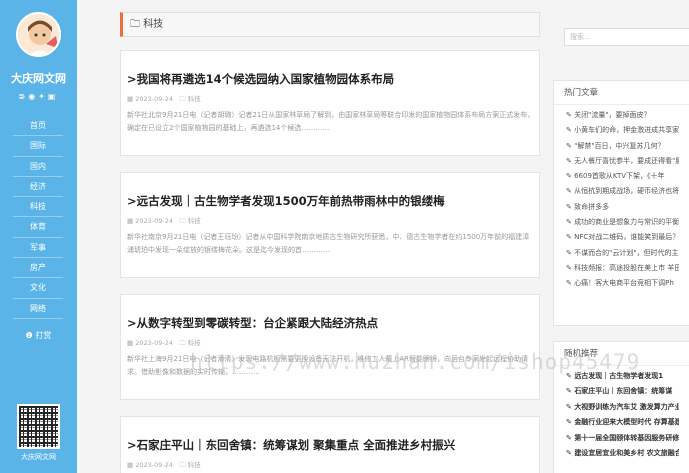 The height and width of the screenshot is (473, 689). What do you see at coordinates (622, 453) in the screenshot?
I see `list-item: ✎ 建设宜居宜业和美乡村 农文旅融合` at bounding box center [622, 453].